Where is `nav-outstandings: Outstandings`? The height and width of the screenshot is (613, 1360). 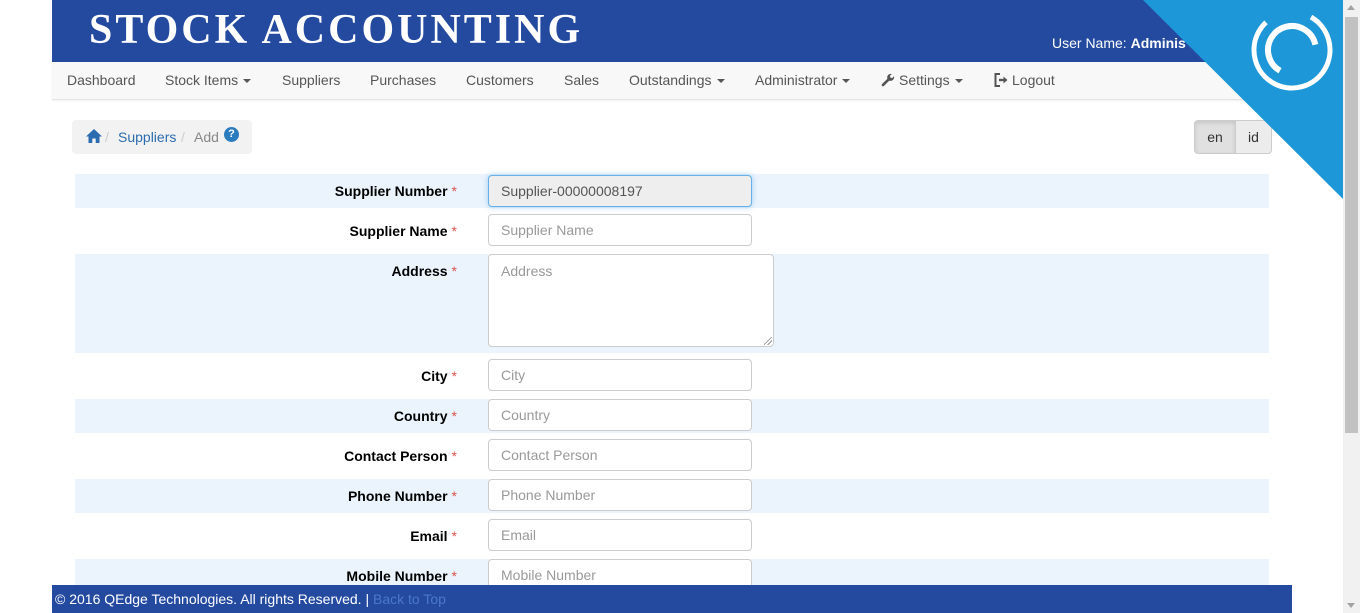 nav-outstandings: Outstandings is located at coordinates (677, 80).